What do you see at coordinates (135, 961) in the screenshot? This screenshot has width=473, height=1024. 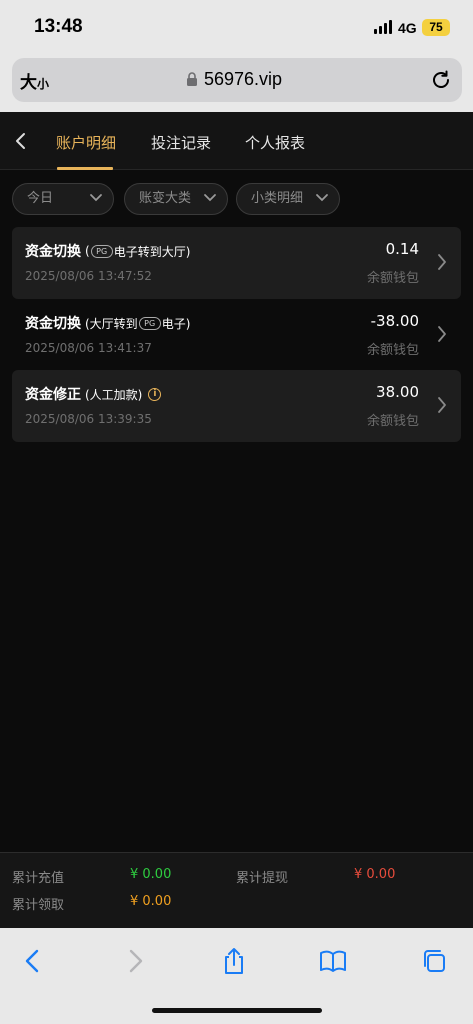 I see `forward-icon` at bounding box center [135, 961].